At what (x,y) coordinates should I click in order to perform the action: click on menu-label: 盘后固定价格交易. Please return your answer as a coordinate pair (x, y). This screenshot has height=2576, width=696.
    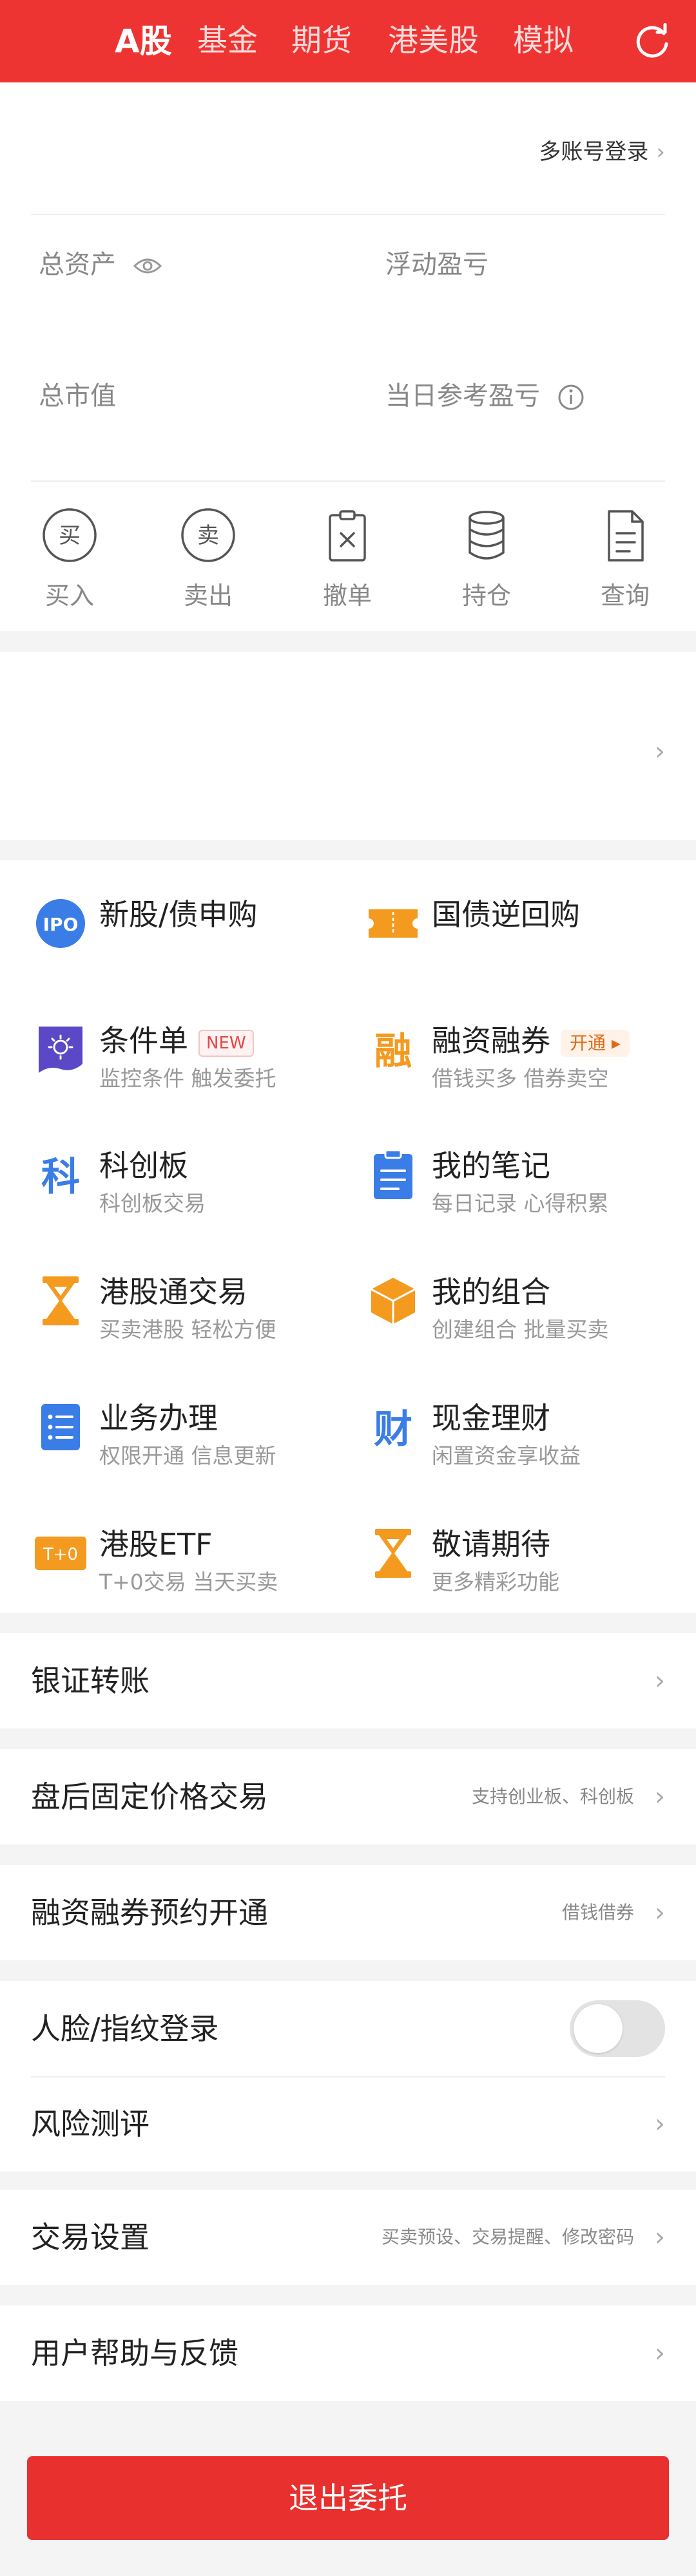
    Looking at the image, I should click on (149, 1797).